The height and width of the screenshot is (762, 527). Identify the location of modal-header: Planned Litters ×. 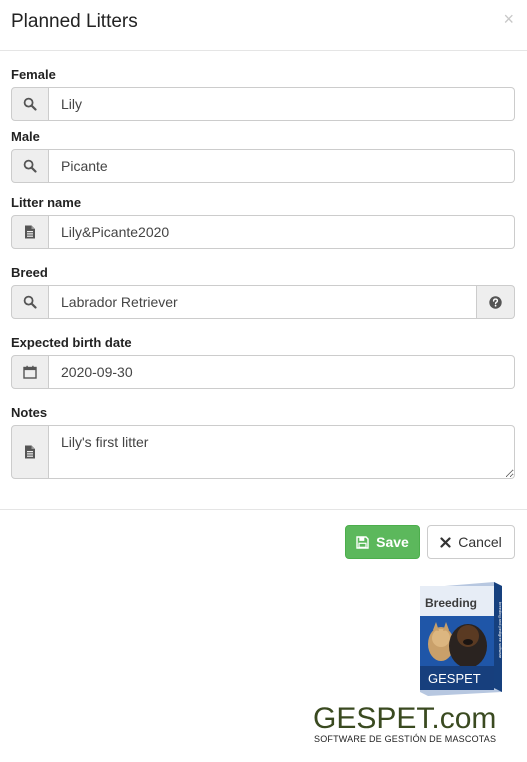
(263, 25).